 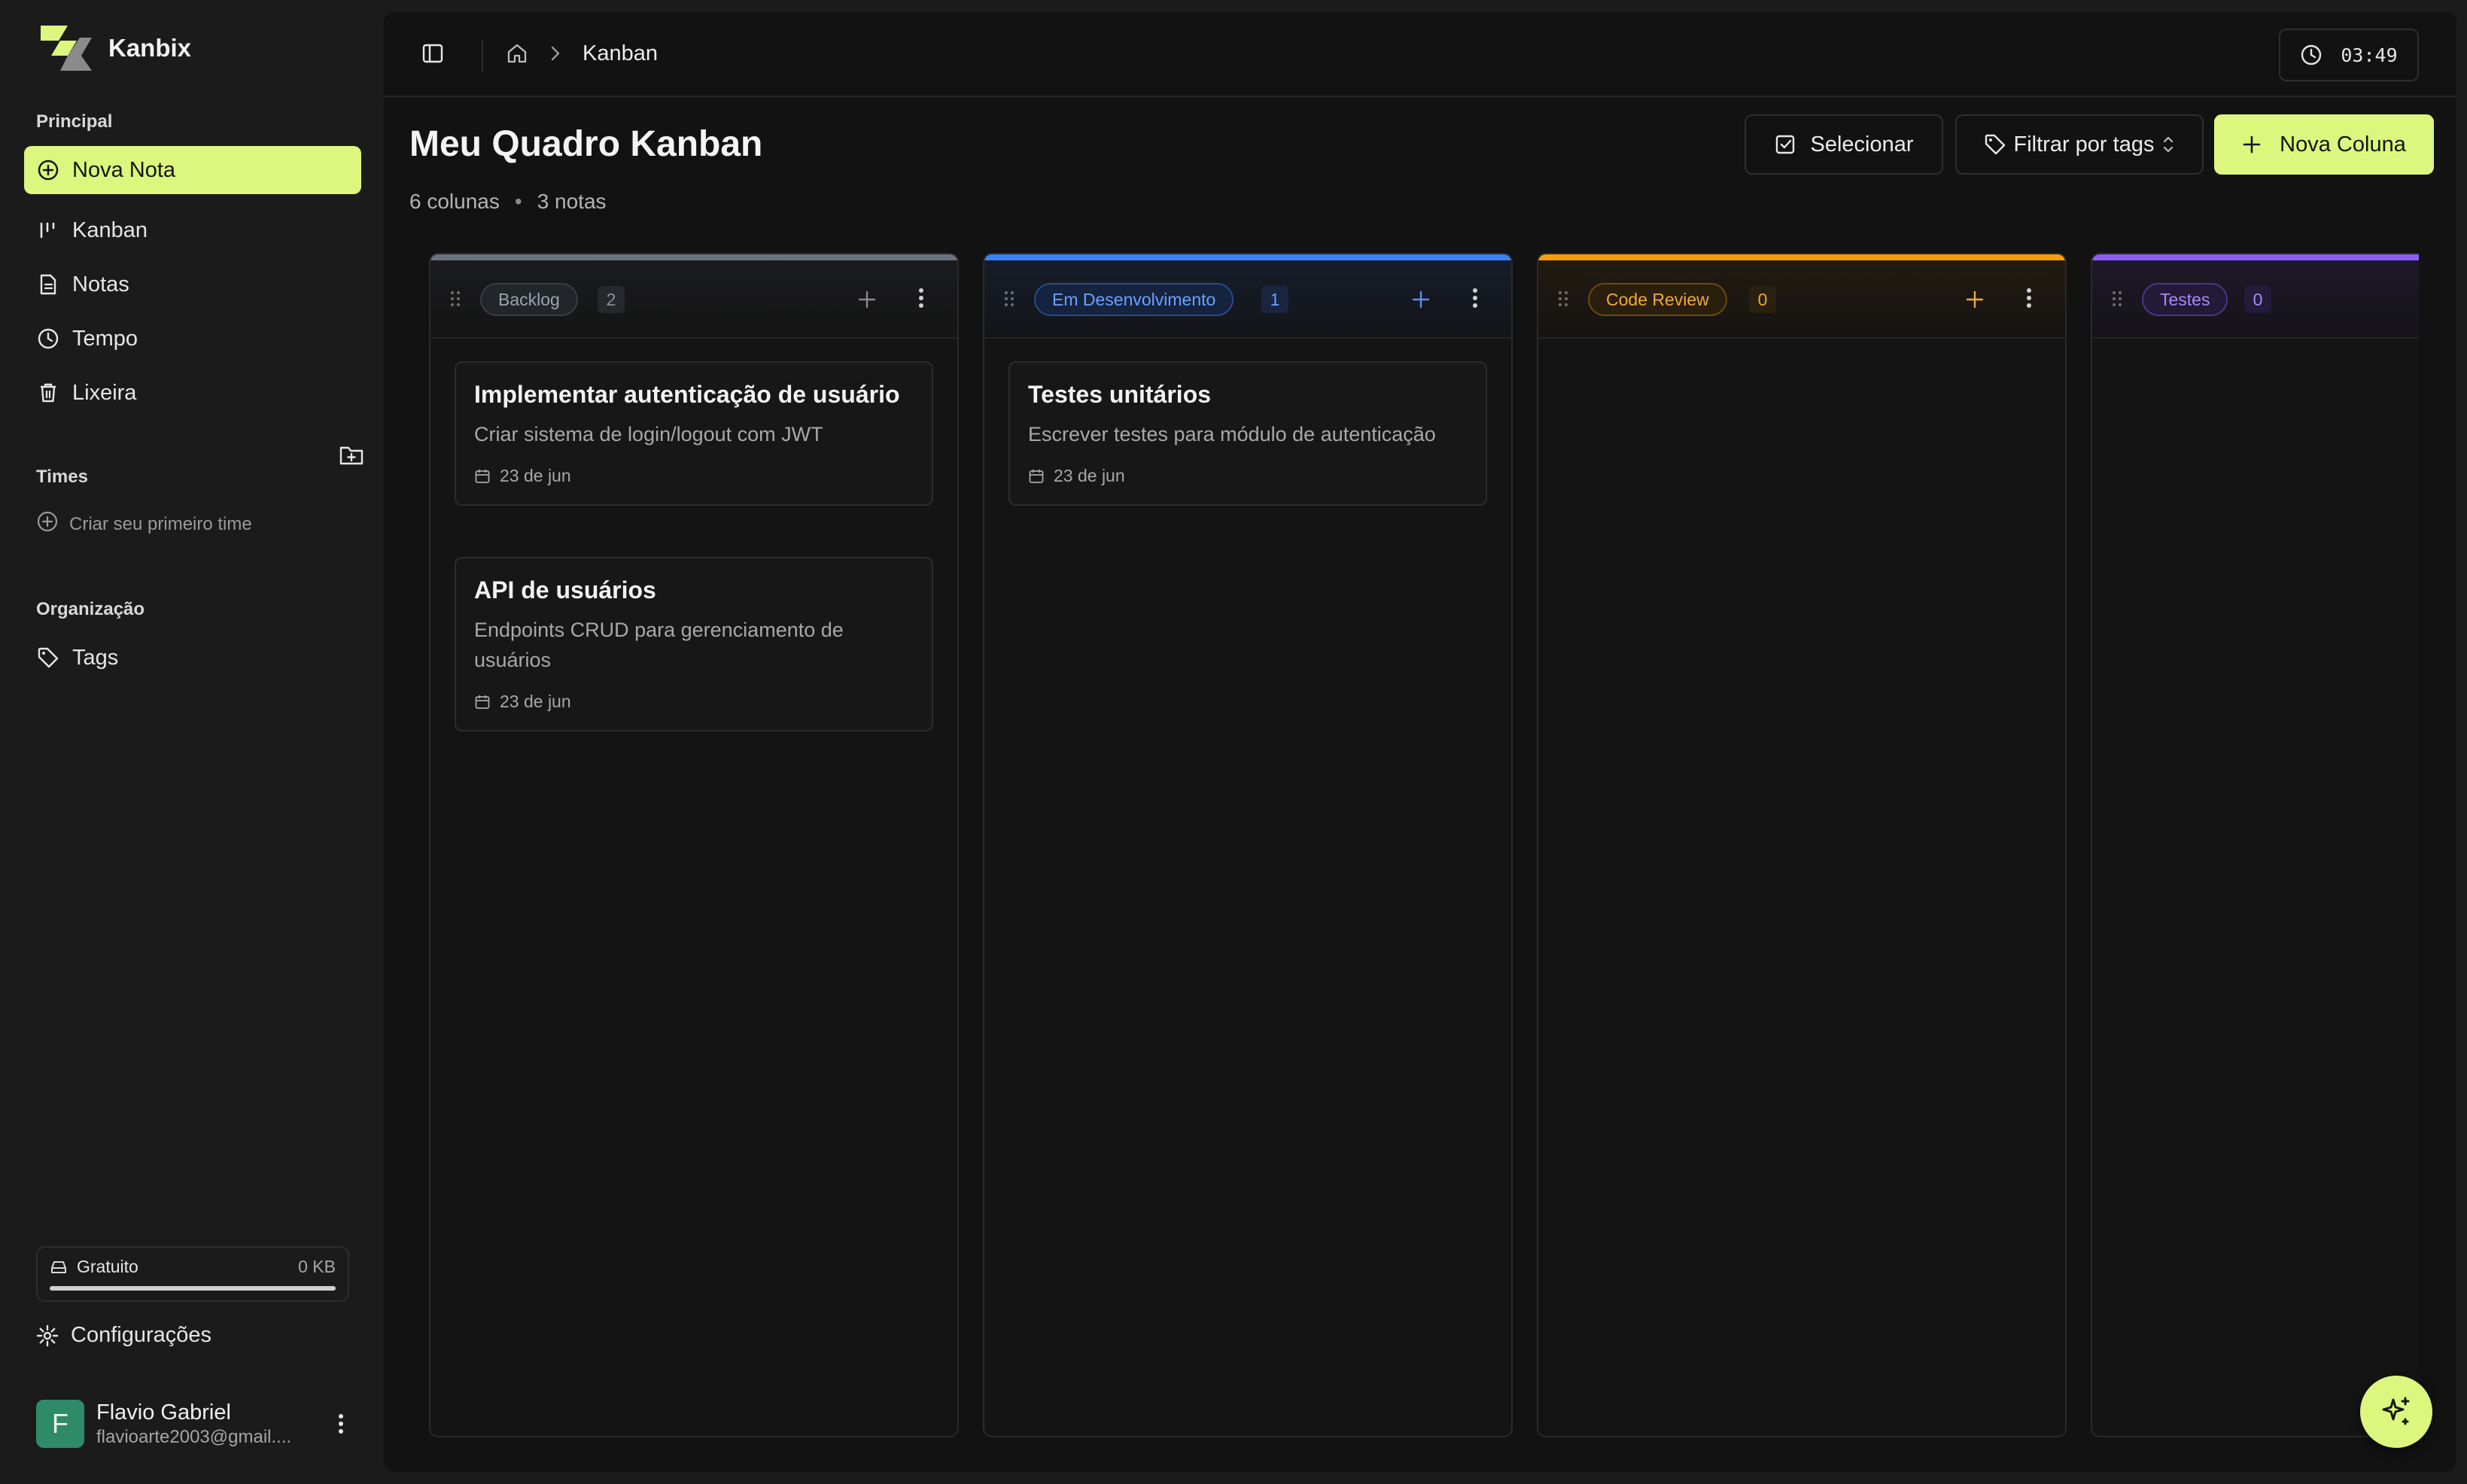 I want to click on home-icon, so click(x=517, y=55).